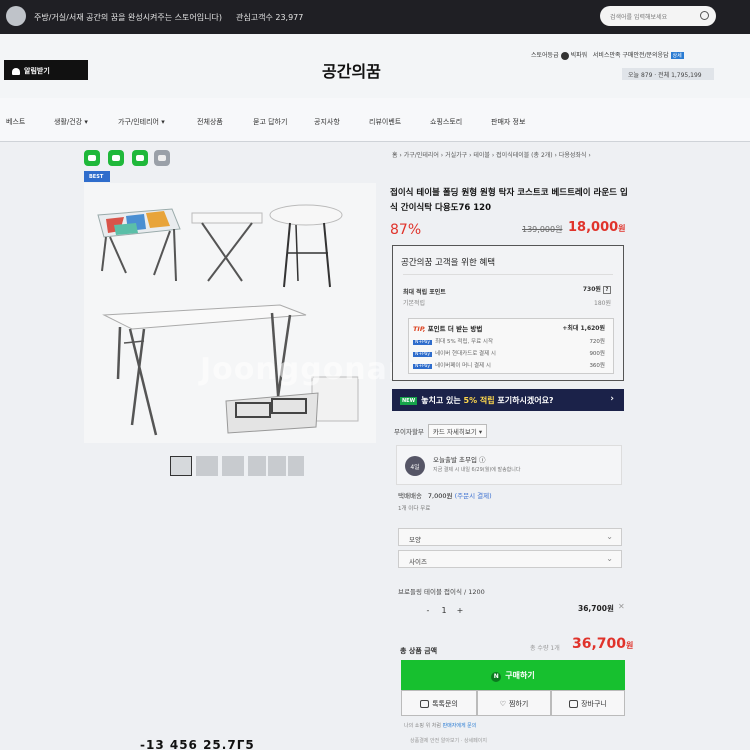 This screenshot has height=750, width=750. Describe the element at coordinates (564, 55) in the screenshot. I see `grade-icon` at that location.